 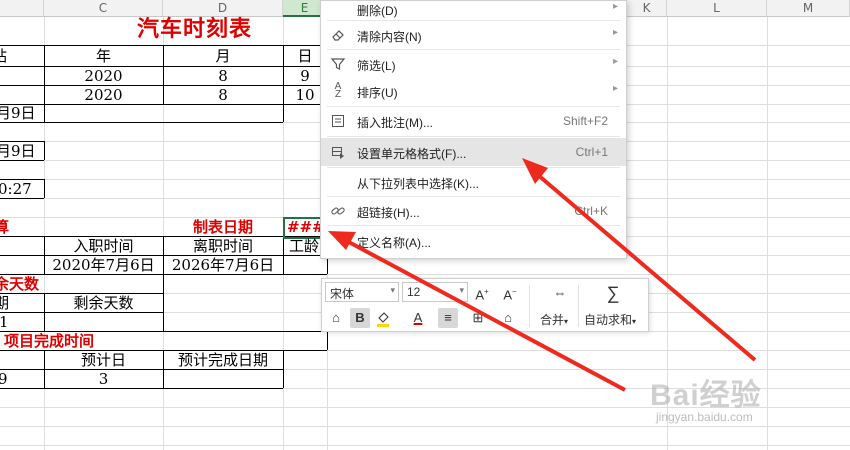 What do you see at coordinates (223, 8) in the screenshot?
I see `column-header-d: D` at bounding box center [223, 8].